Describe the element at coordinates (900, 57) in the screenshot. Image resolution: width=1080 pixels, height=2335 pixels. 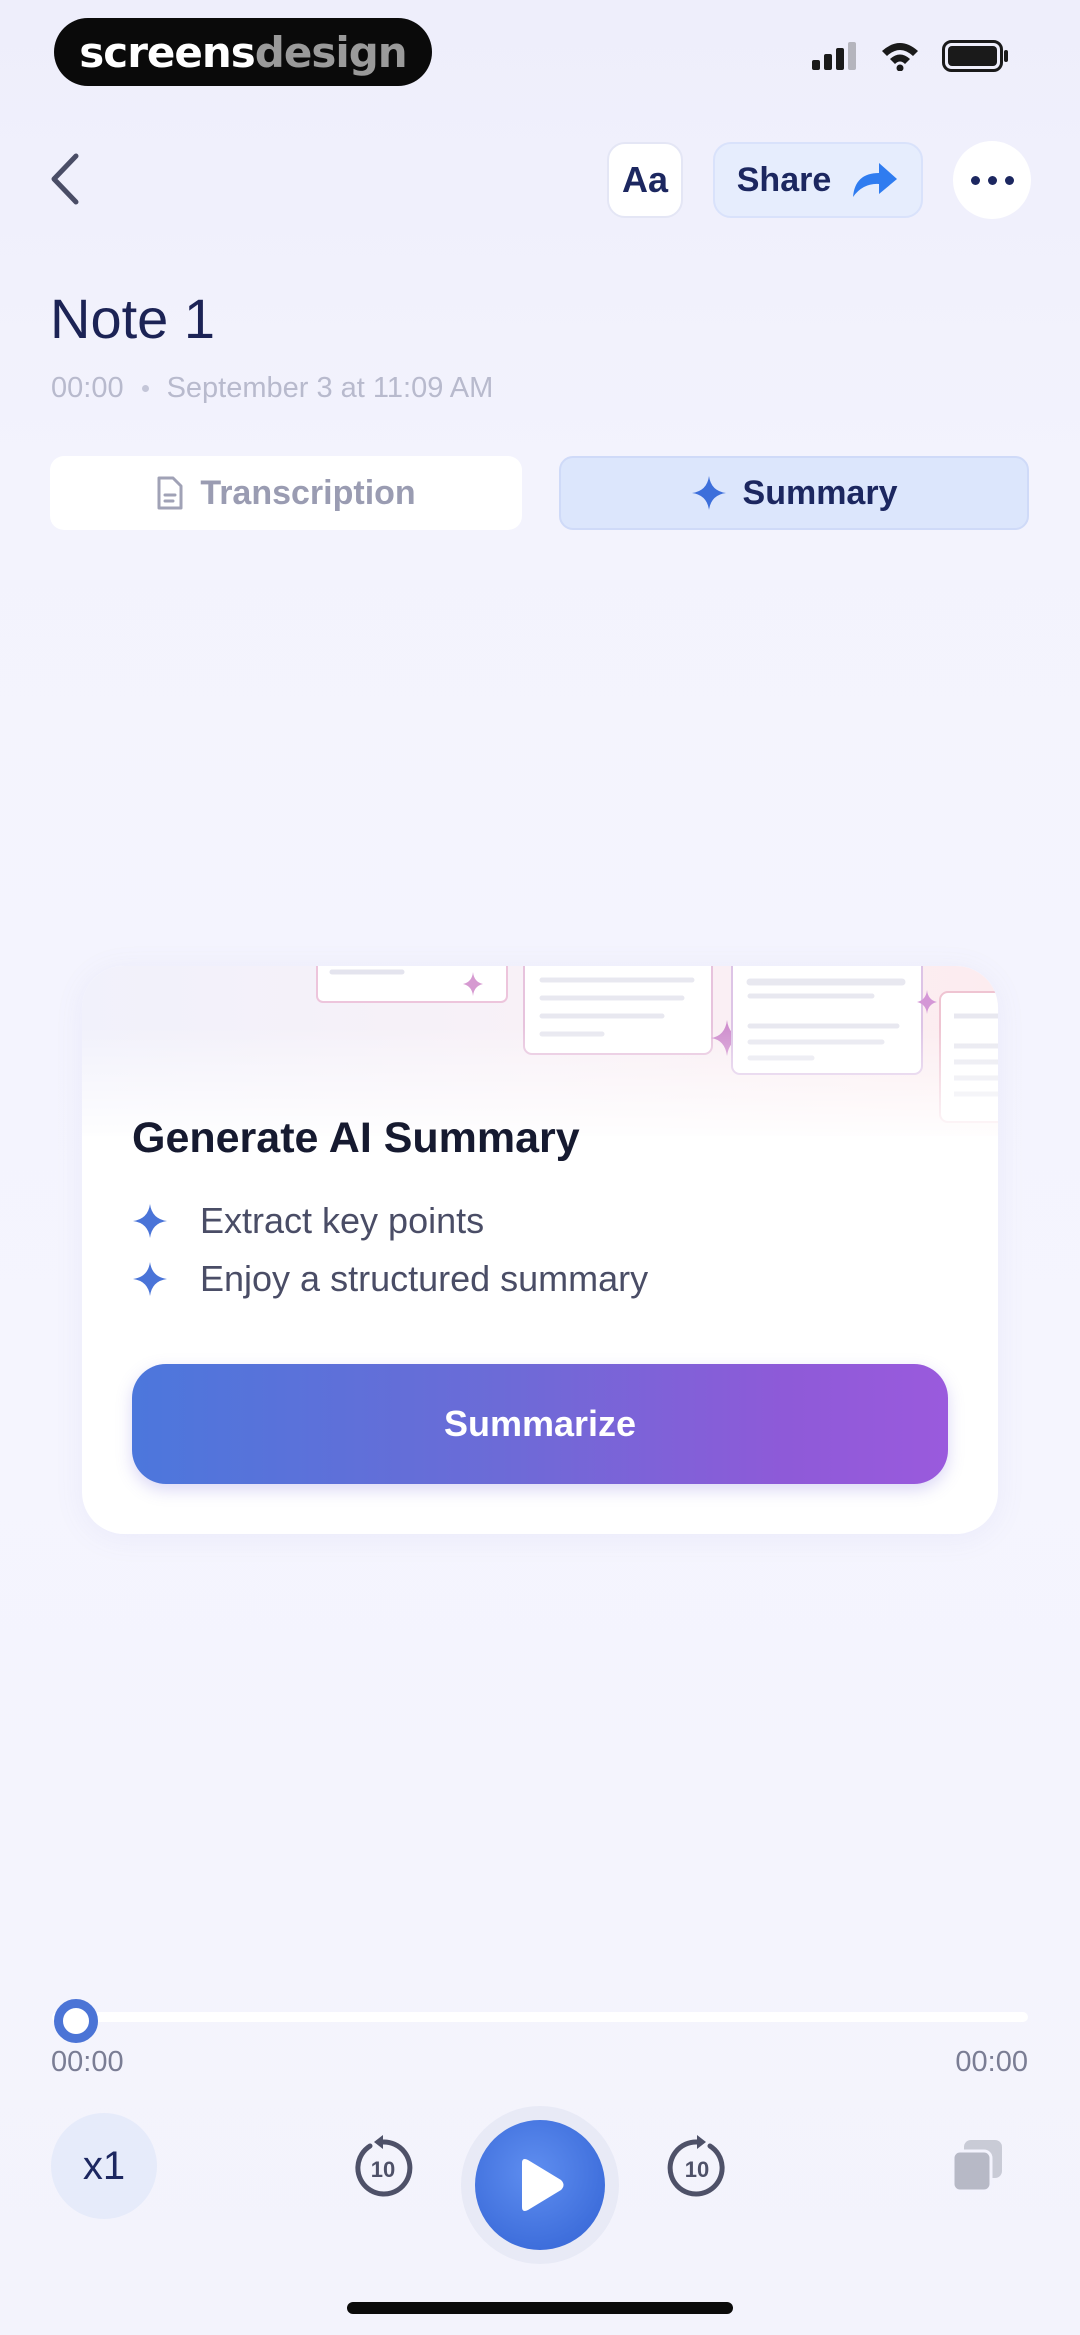
I see `wifi-icon` at that location.